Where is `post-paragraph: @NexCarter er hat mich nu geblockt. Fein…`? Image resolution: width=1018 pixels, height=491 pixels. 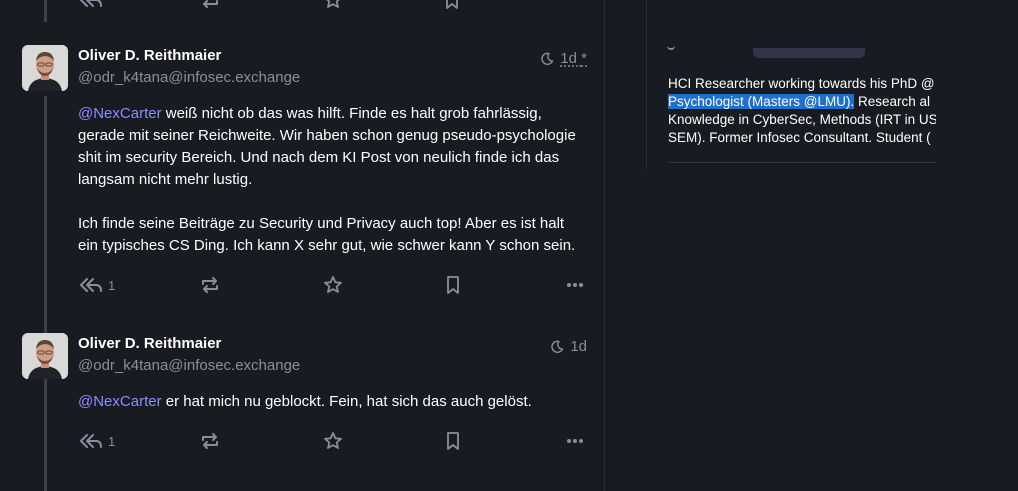 post-paragraph: @NexCarter er hat mich nu geblockt. Fein… is located at coordinates (333, 402).